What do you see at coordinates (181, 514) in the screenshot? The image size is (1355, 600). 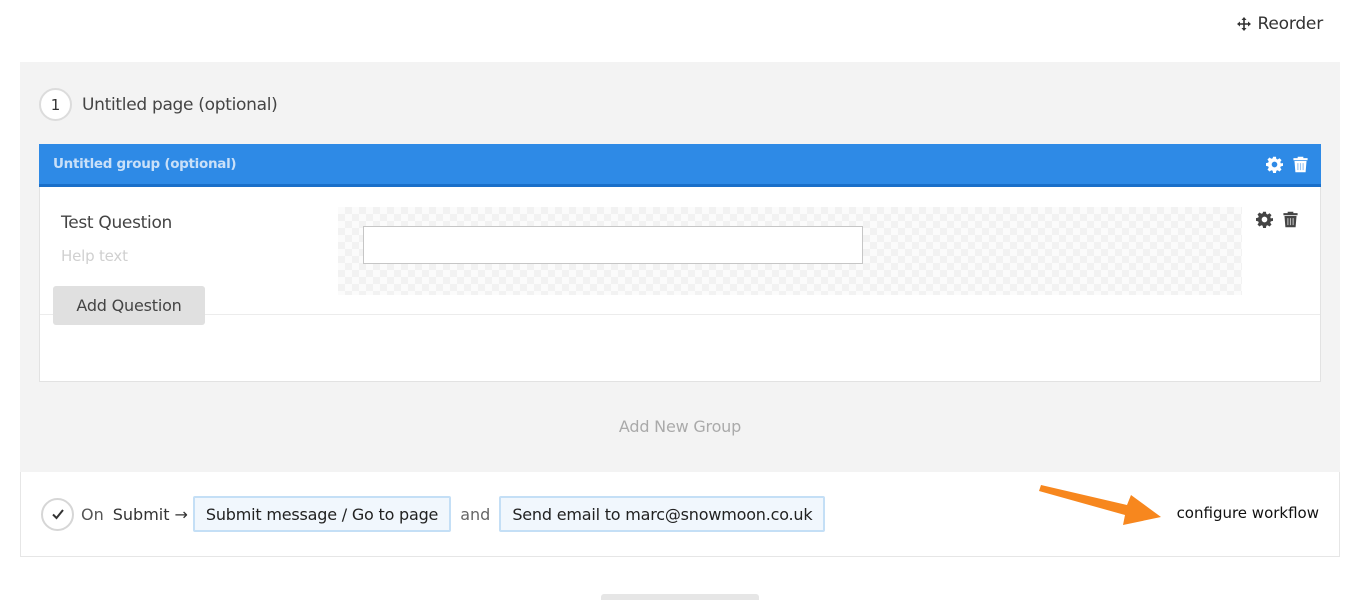 I see `right-arrow-icon: →` at bounding box center [181, 514].